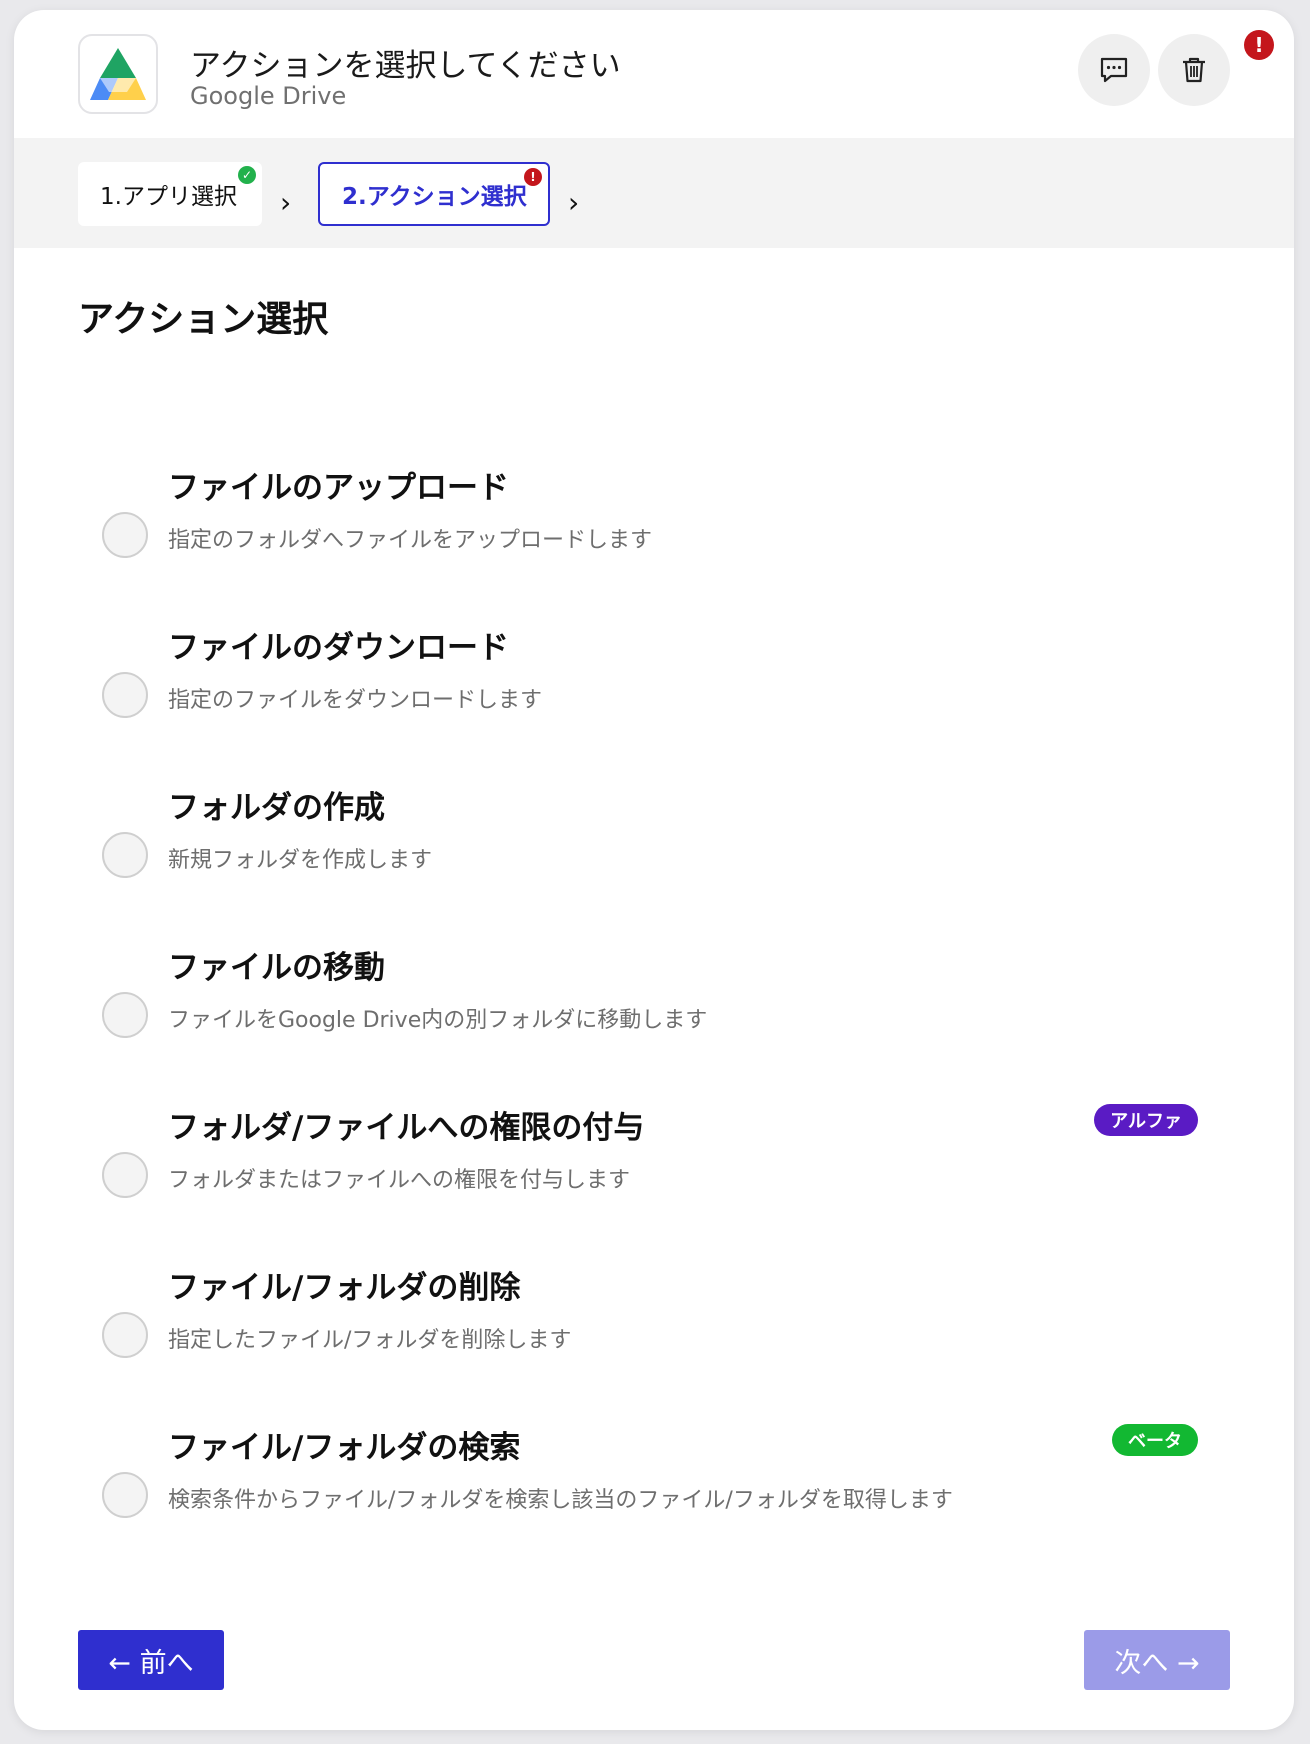 This screenshot has height=1744, width=1310. I want to click on prev-button: ← 前へ, so click(151, 1660).